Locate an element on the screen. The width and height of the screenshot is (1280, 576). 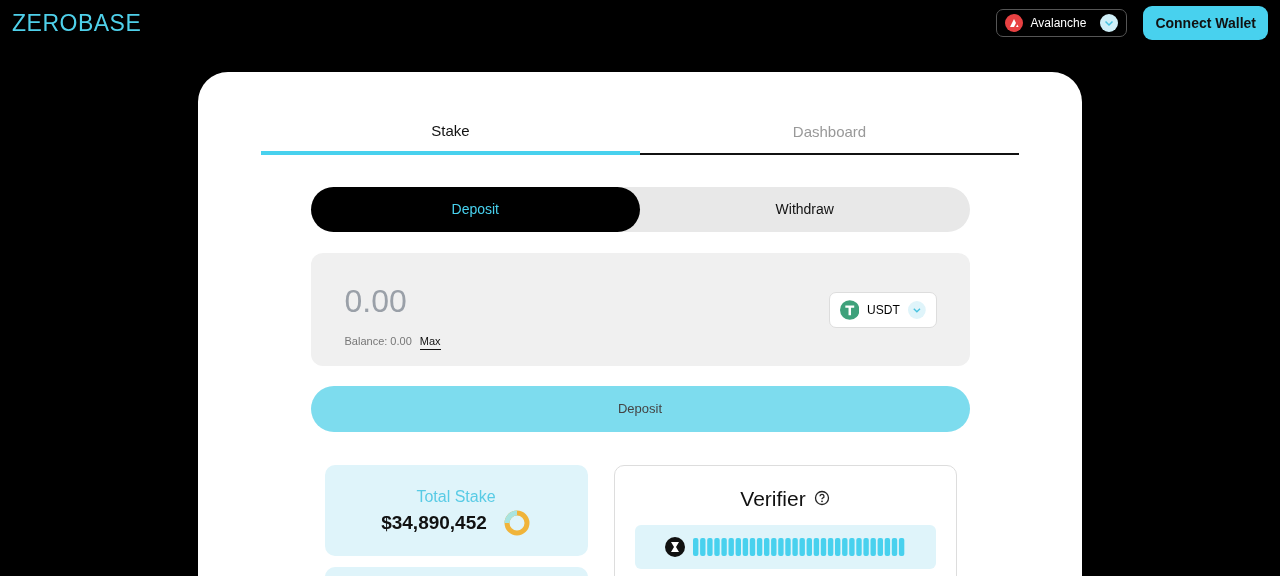
network-selector: Avalanche is located at coordinates (1061, 23).